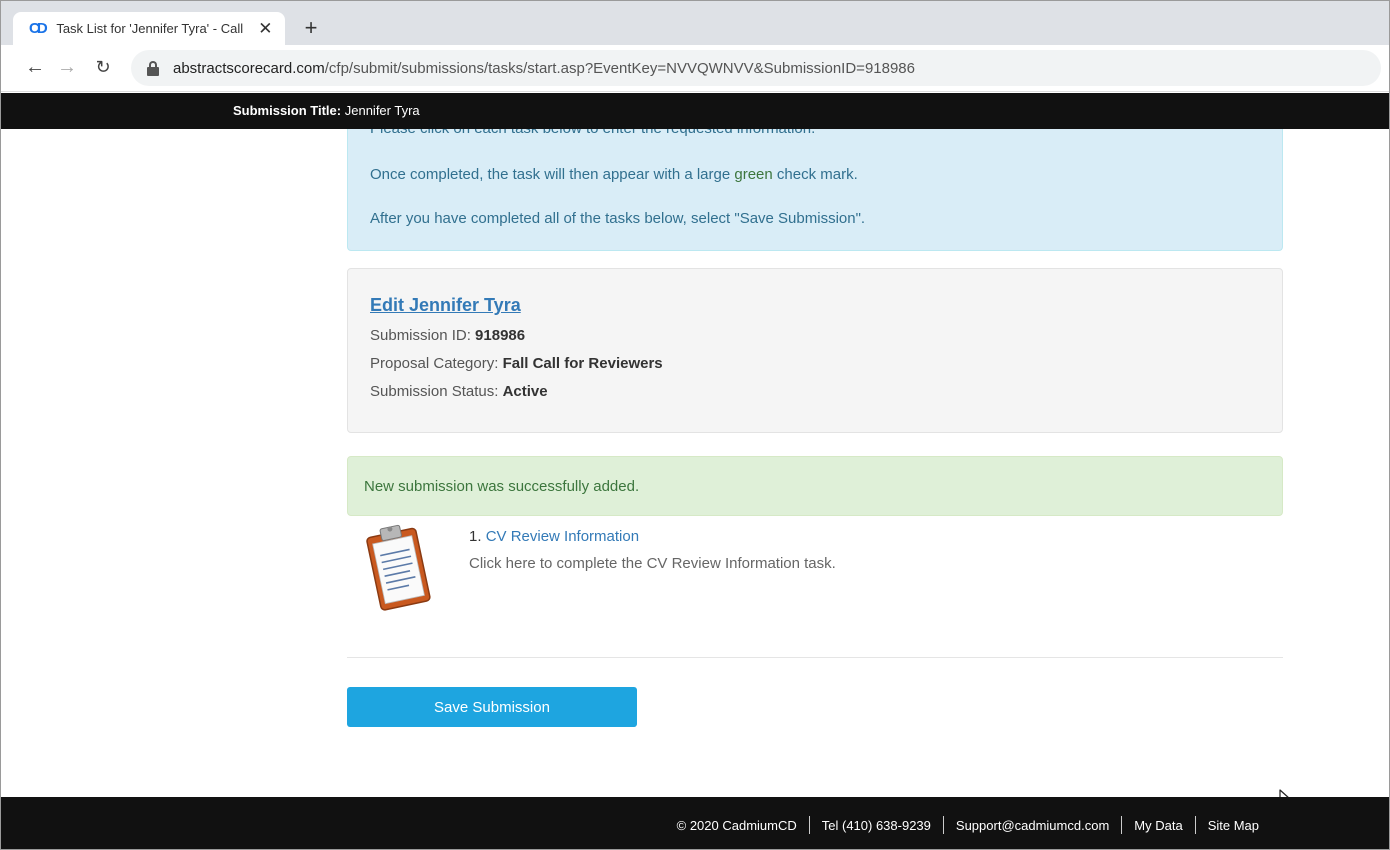 This screenshot has height=850, width=1390. I want to click on submission-status-row: Submission Status: Active, so click(459, 391).